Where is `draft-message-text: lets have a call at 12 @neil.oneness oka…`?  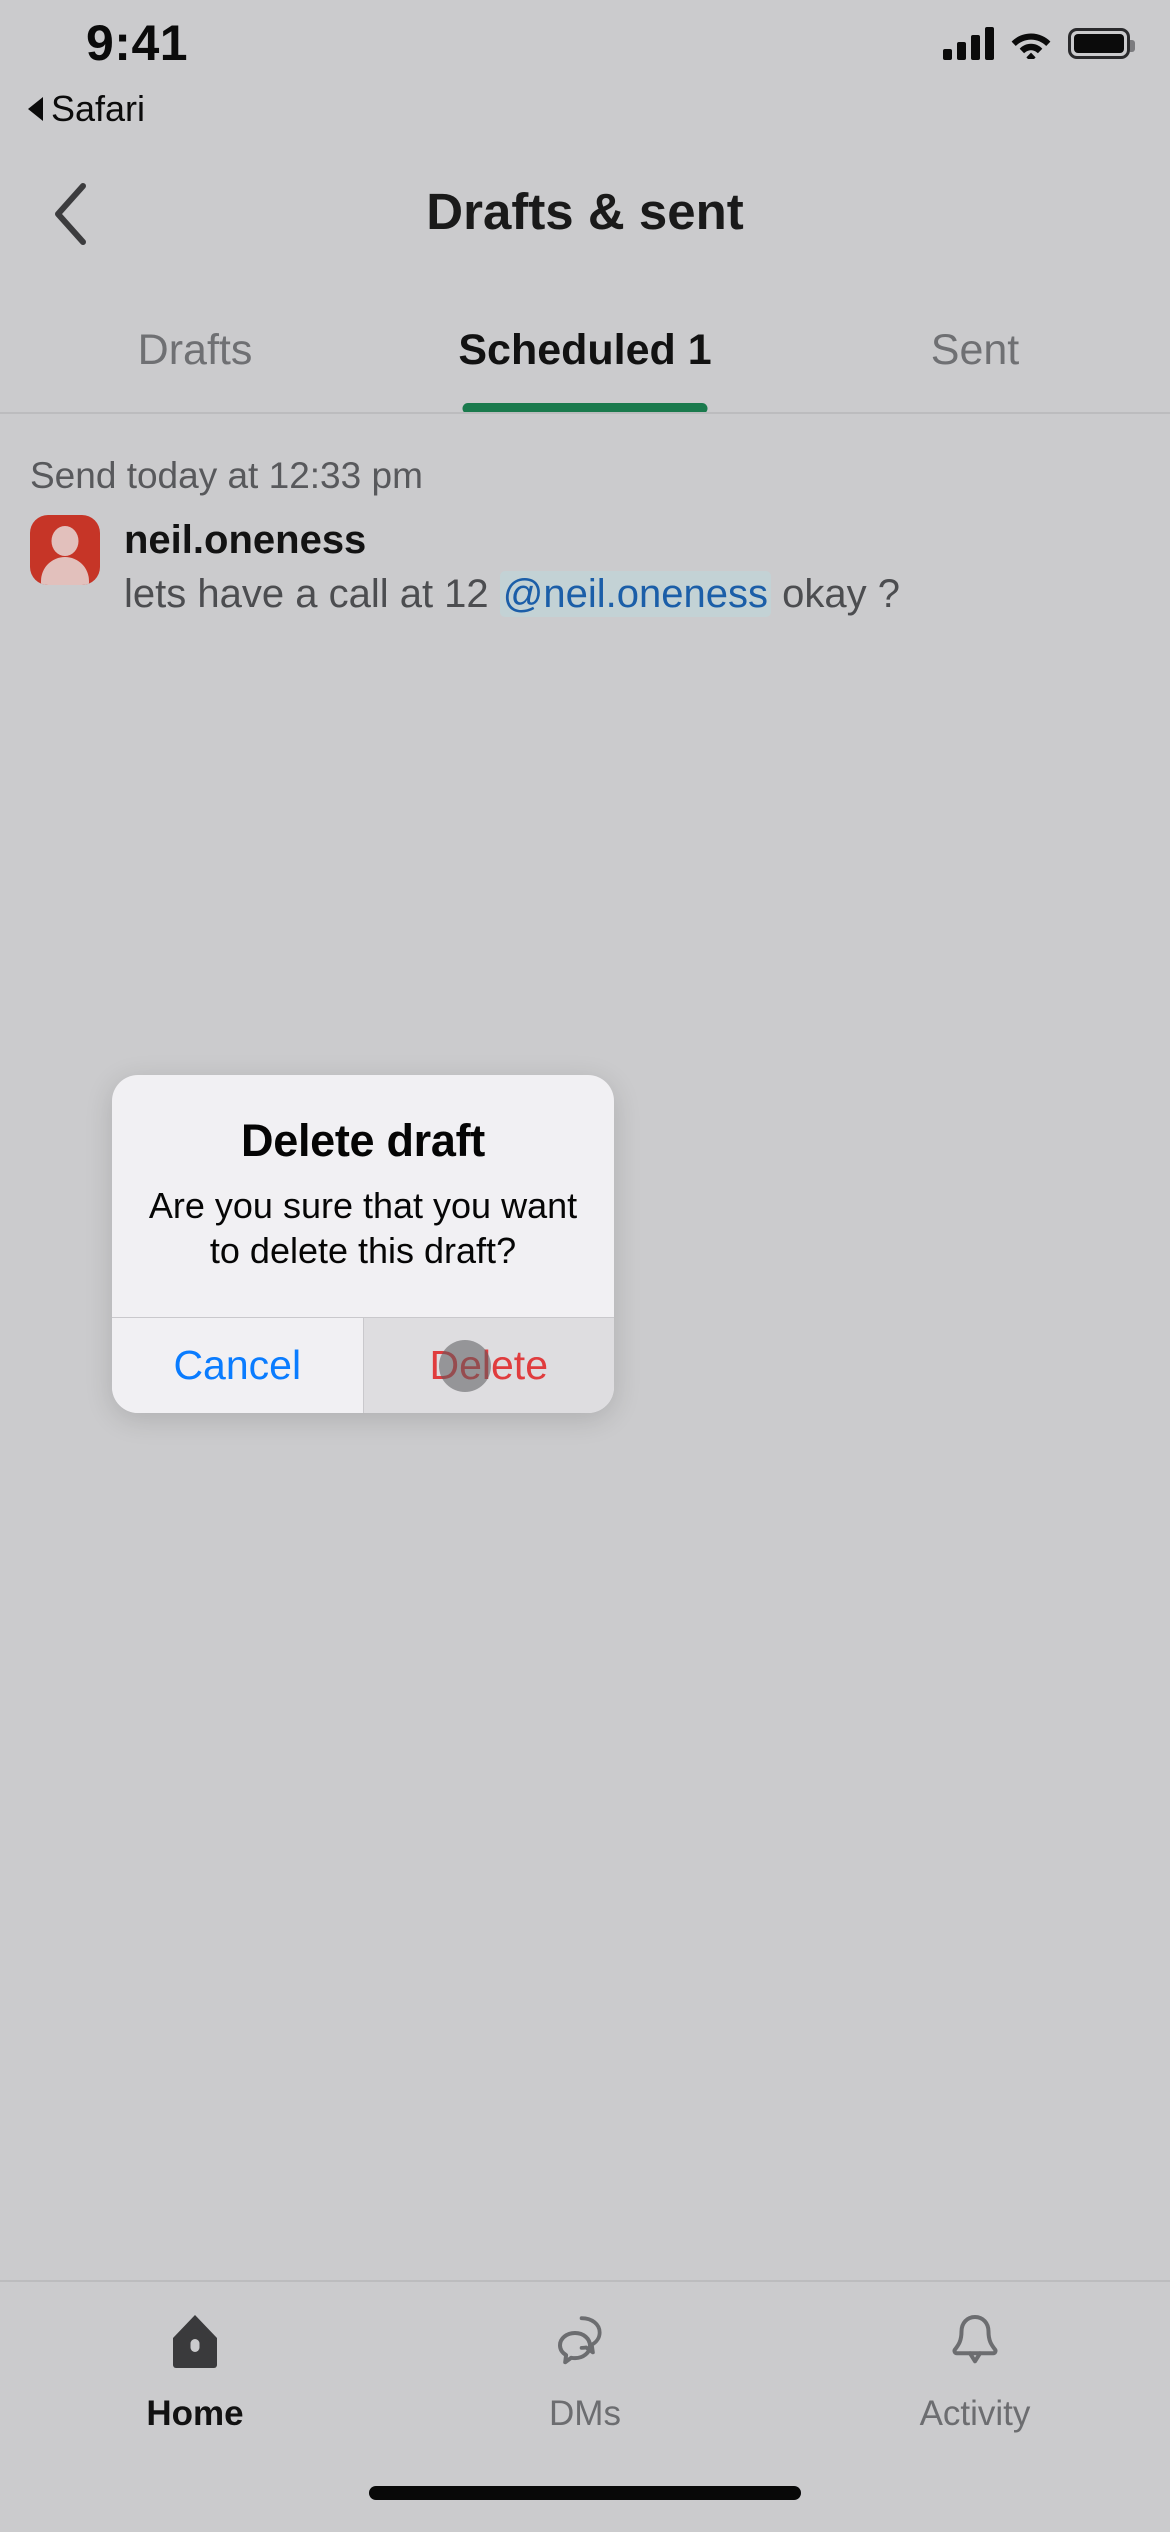 draft-message-text: lets have a call at 12 @neil.oneness oka… is located at coordinates (579, 594).